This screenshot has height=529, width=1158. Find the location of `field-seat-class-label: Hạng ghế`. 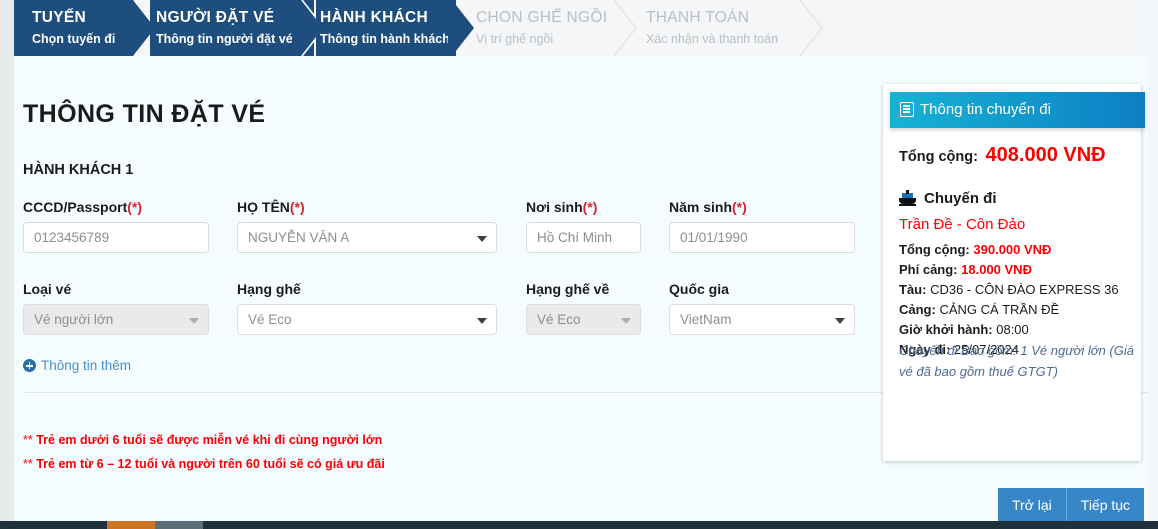

field-seat-class-label: Hạng ghế is located at coordinates (269, 289).